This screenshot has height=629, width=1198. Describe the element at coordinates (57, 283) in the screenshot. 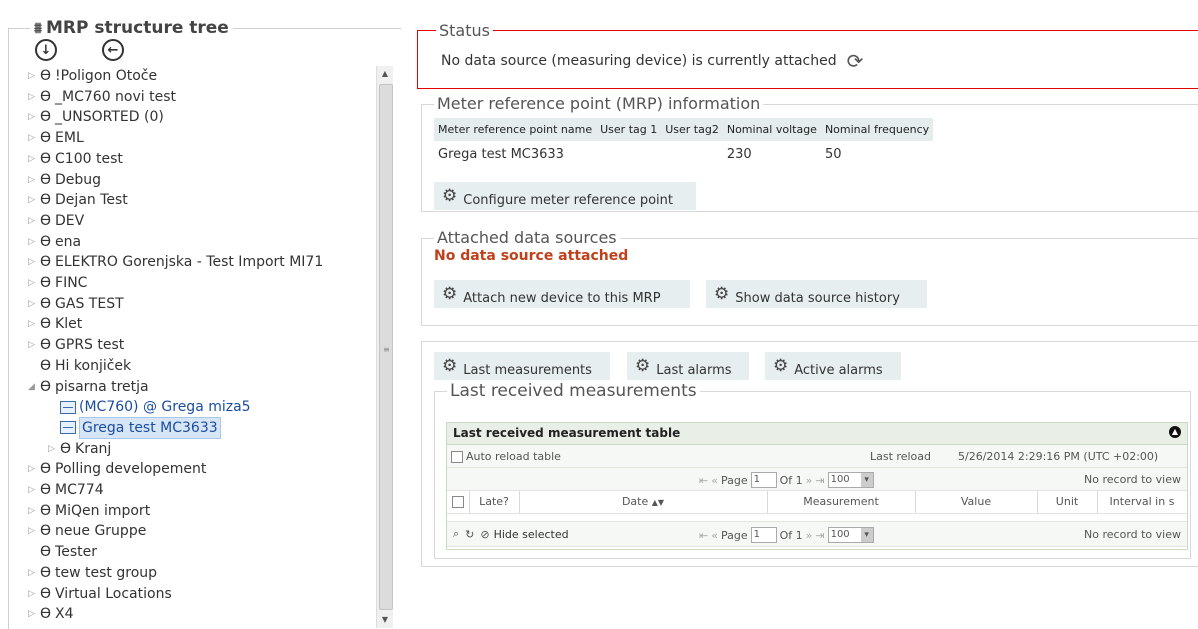

I see `tree-item: ▷ Ө FINC` at that location.